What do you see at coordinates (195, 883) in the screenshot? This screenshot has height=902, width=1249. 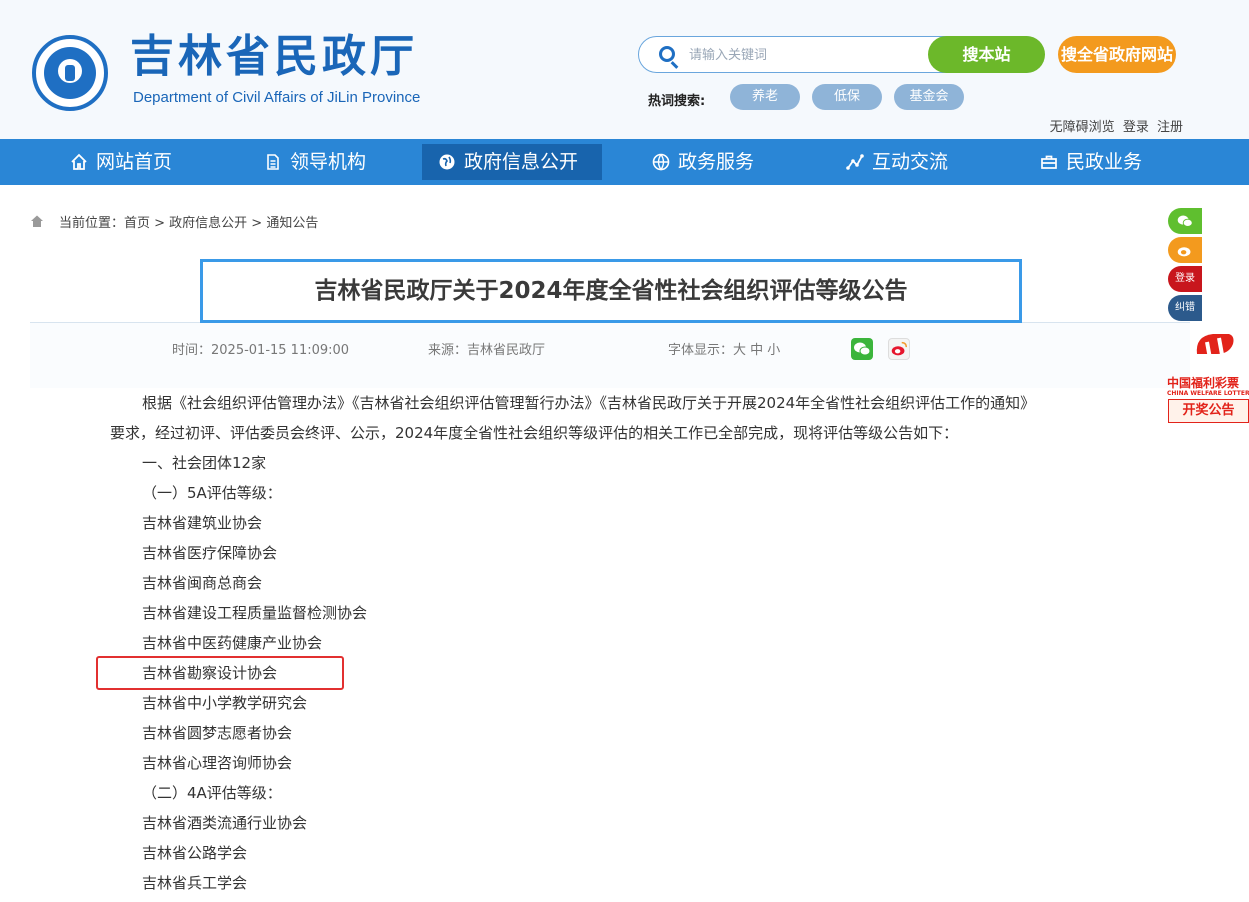 I see `list-item: 吉林省兵工学会` at bounding box center [195, 883].